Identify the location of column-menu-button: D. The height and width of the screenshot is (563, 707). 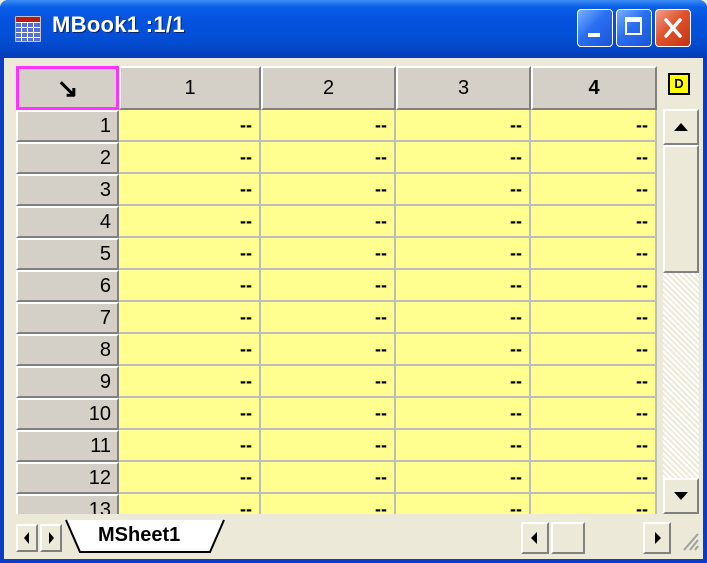
(679, 84).